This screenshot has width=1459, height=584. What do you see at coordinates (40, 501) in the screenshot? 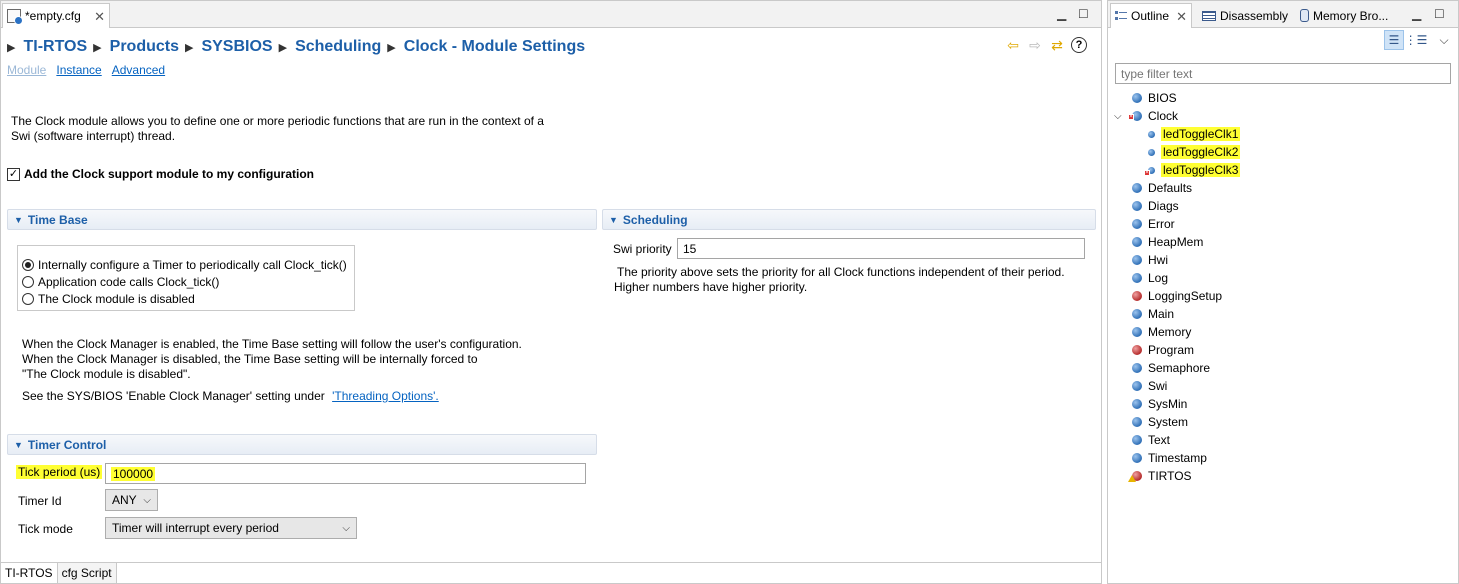
I see `timer-id-label: Timer Id` at bounding box center [40, 501].